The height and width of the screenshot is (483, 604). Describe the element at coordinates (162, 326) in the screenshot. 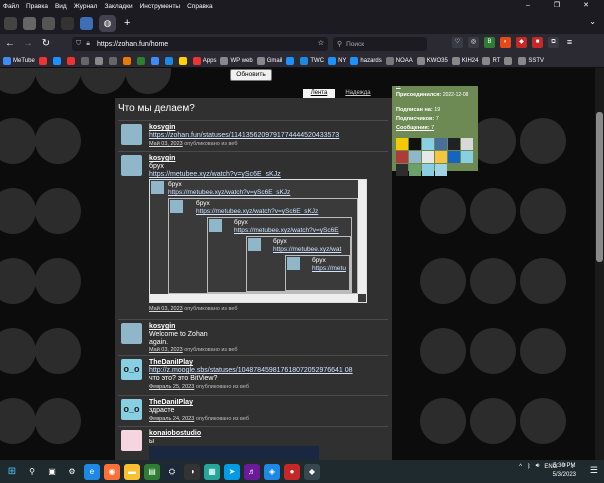

I see `post-author: kosygin` at that location.